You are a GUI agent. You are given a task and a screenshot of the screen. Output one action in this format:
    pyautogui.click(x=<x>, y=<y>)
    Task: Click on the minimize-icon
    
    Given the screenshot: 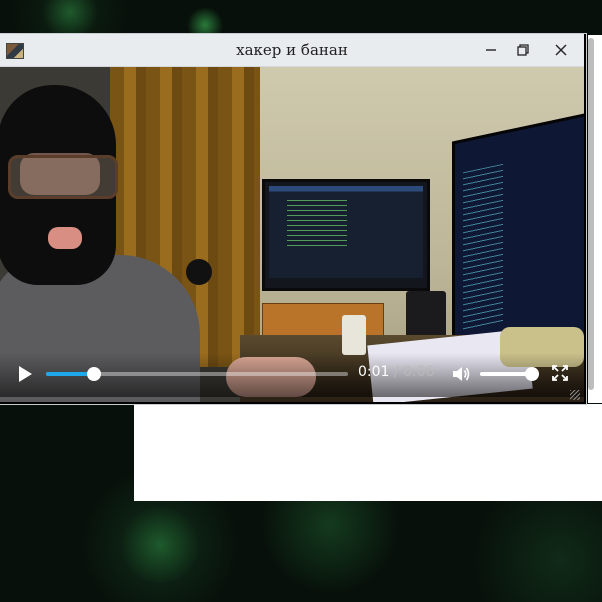 What is the action you would take?
    pyautogui.click(x=491, y=50)
    